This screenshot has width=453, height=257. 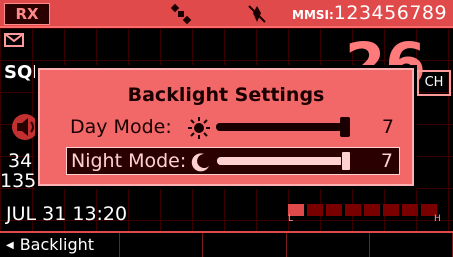 What do you see at coordinates (129, 161) in the screenshot?
I see `night-mode-label: Night Mode:` at bounding box center [129, 161].